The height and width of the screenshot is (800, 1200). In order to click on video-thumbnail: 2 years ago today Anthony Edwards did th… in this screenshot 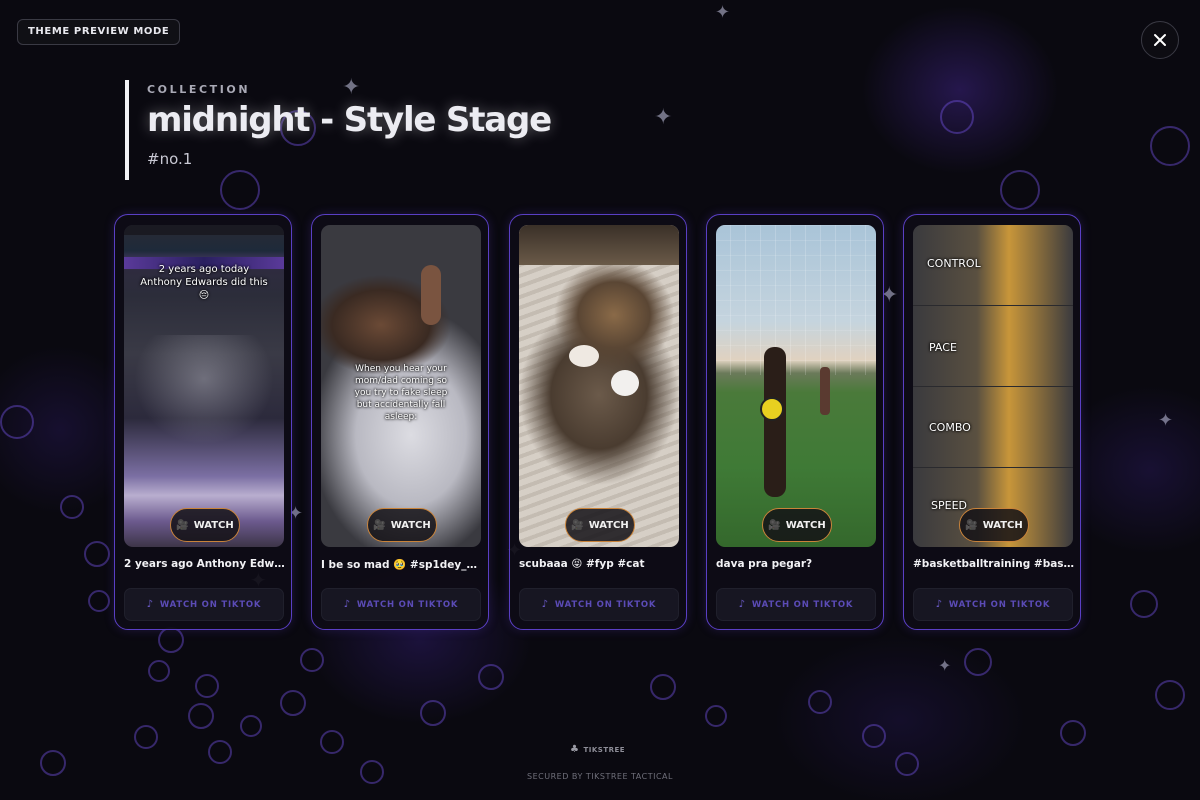, I will do `click(204, 386)`.